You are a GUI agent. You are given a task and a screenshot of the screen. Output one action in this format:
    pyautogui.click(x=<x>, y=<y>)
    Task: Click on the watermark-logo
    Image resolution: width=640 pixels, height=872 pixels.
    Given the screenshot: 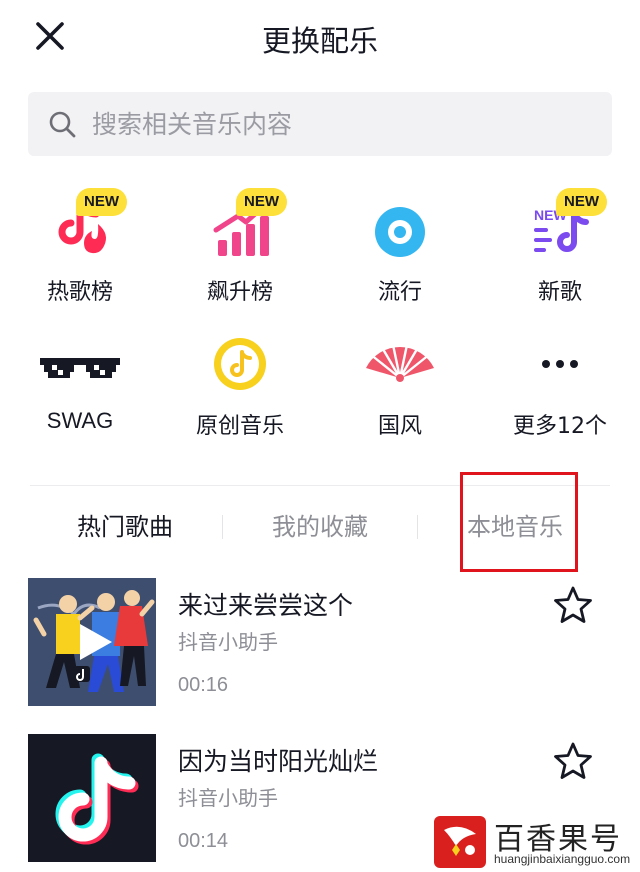 What is the action you would take?
    pyautogui.click(x=460, y=842)
    